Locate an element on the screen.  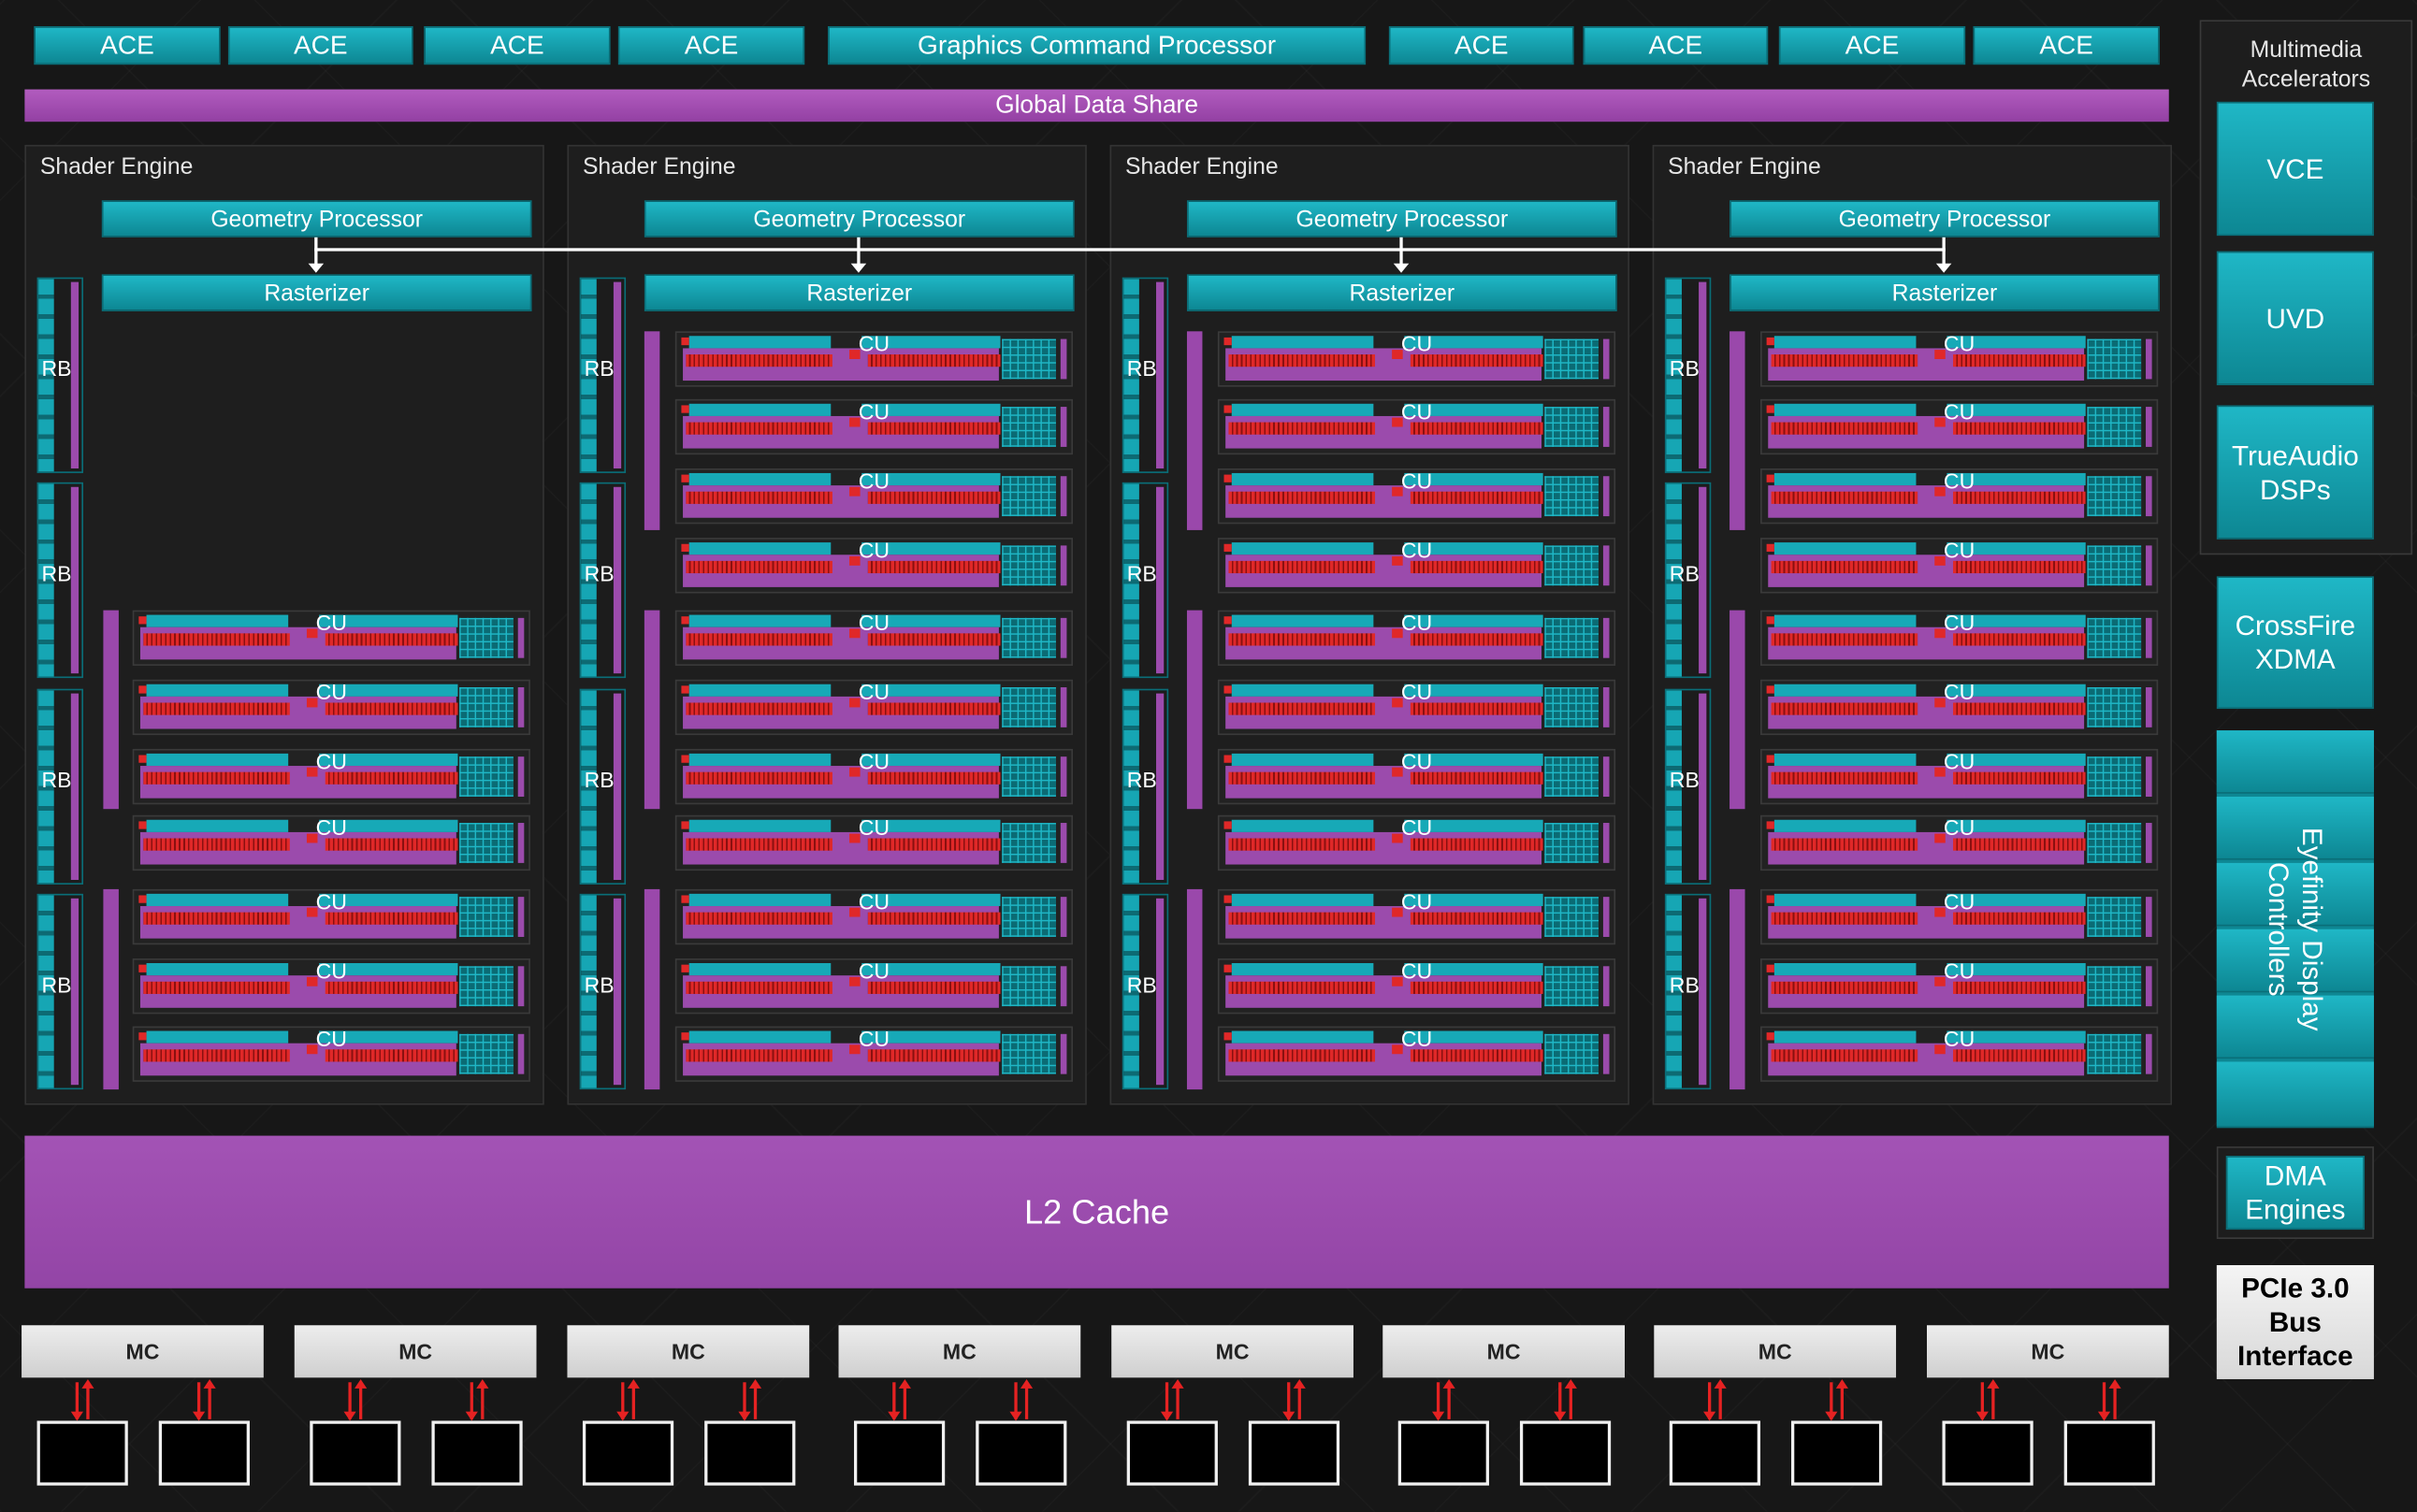
vce-label: VCE is located at coordinates (2295, 168).